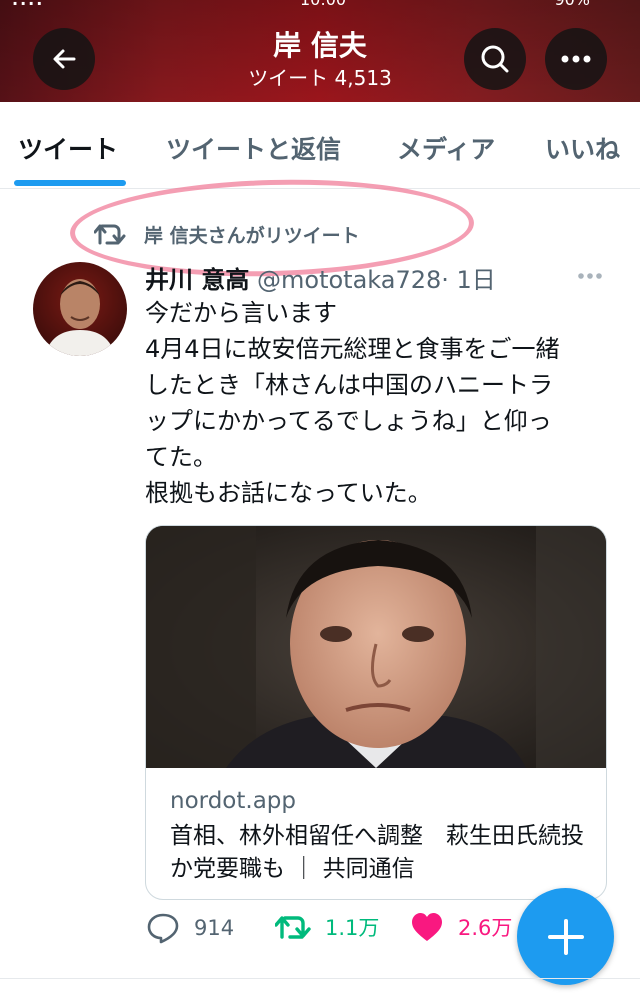 The height and width of the screenshot is (998, 640). What do you see at coordinates (253, 148) in the screenshot?
I see `tab-tweets-and-replies: ツイートと返信` at bounding box center [253, 148].